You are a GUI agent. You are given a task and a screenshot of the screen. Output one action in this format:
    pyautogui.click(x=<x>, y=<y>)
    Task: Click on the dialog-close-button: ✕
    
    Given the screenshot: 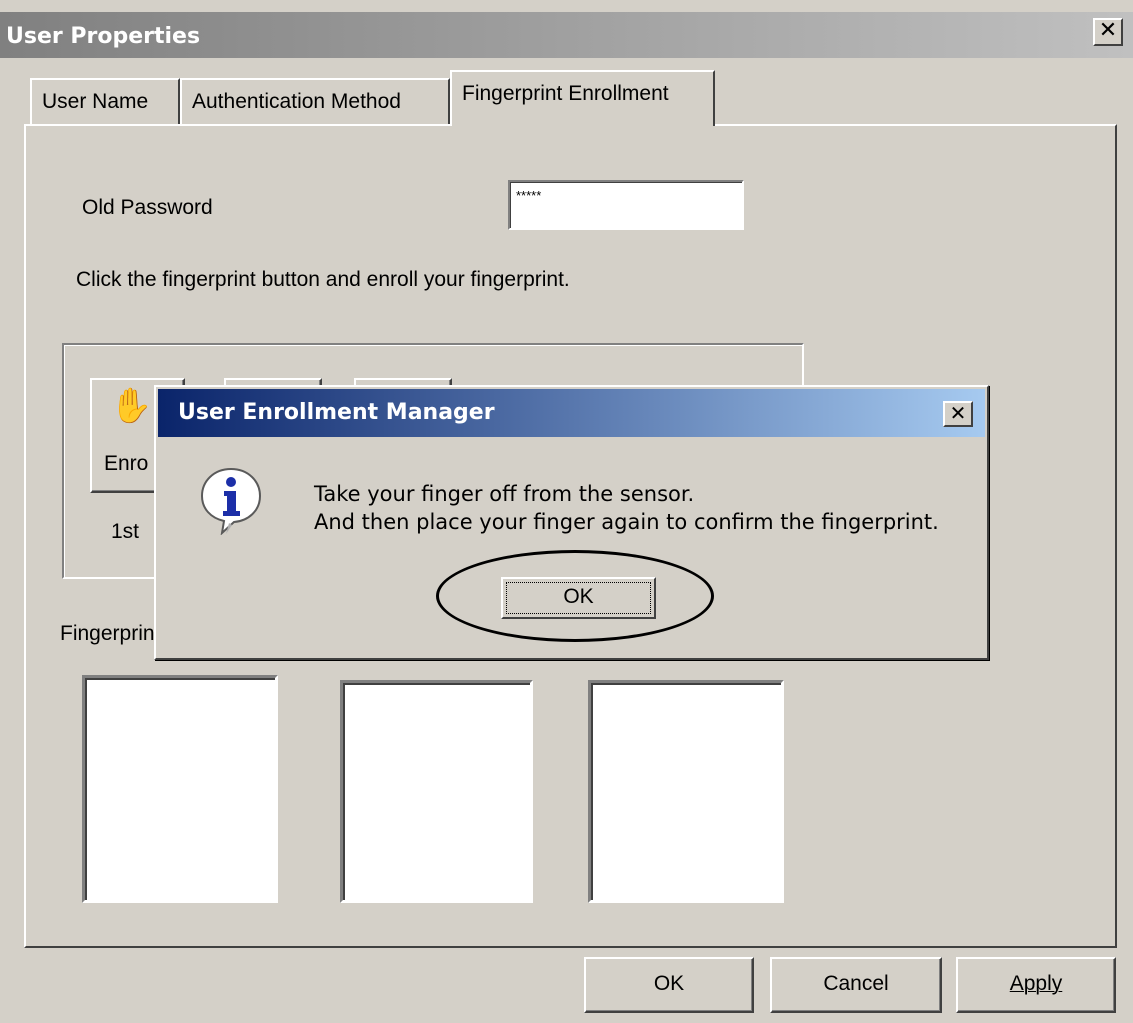 What is the action you would take?
    pyautogui.click(x=958, y=414)
    